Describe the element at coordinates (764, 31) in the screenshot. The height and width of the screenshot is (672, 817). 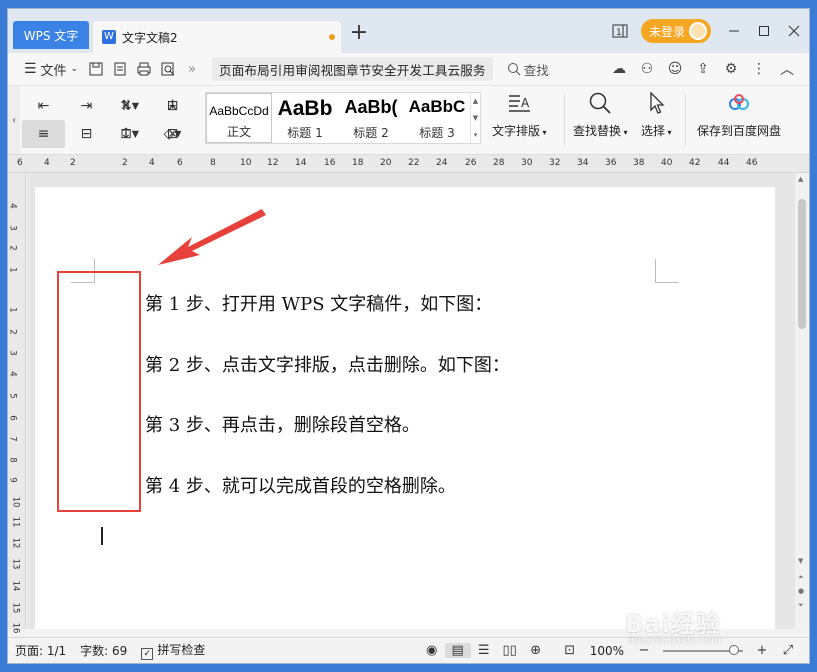
I see `maximize-icon` at that location.